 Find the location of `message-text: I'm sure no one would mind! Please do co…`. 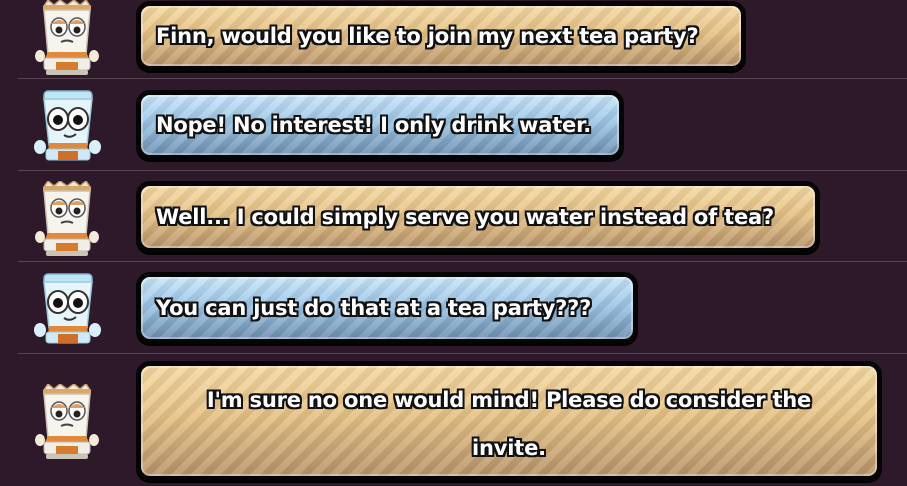

message-text: I'm sure no one would mind! Please do co… is located at coordinates (509, 424).